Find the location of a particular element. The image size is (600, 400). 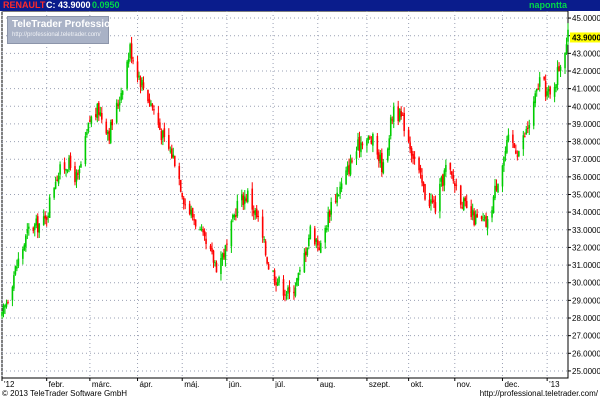

chart-header-bar: RENAULT C: 43.9000 0.0950 napontta is located at coordinates (300, 5).